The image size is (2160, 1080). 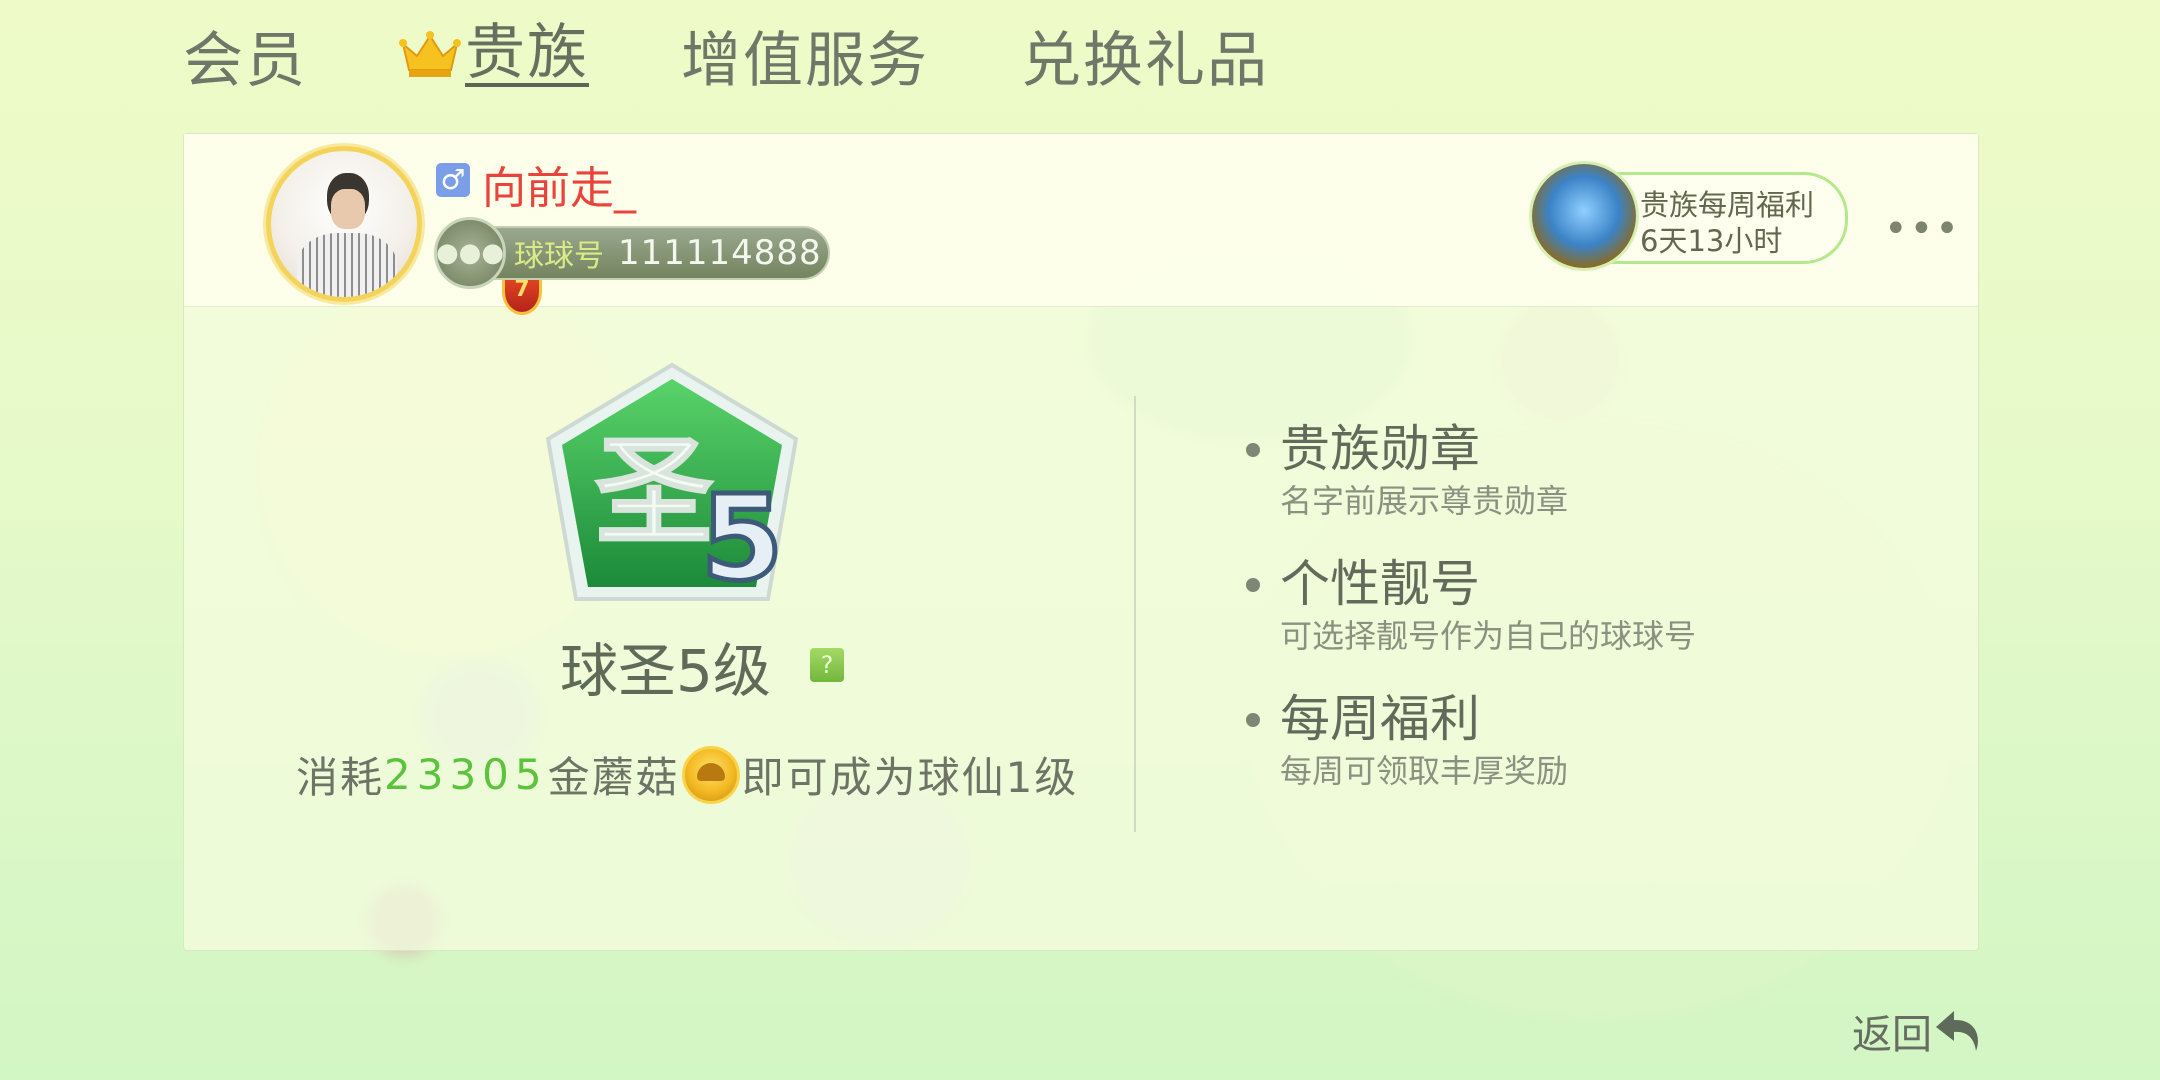 I want to click on perk-item: 每周福利 每周可领取丰厚奖励, so click(x=1407, y=741).